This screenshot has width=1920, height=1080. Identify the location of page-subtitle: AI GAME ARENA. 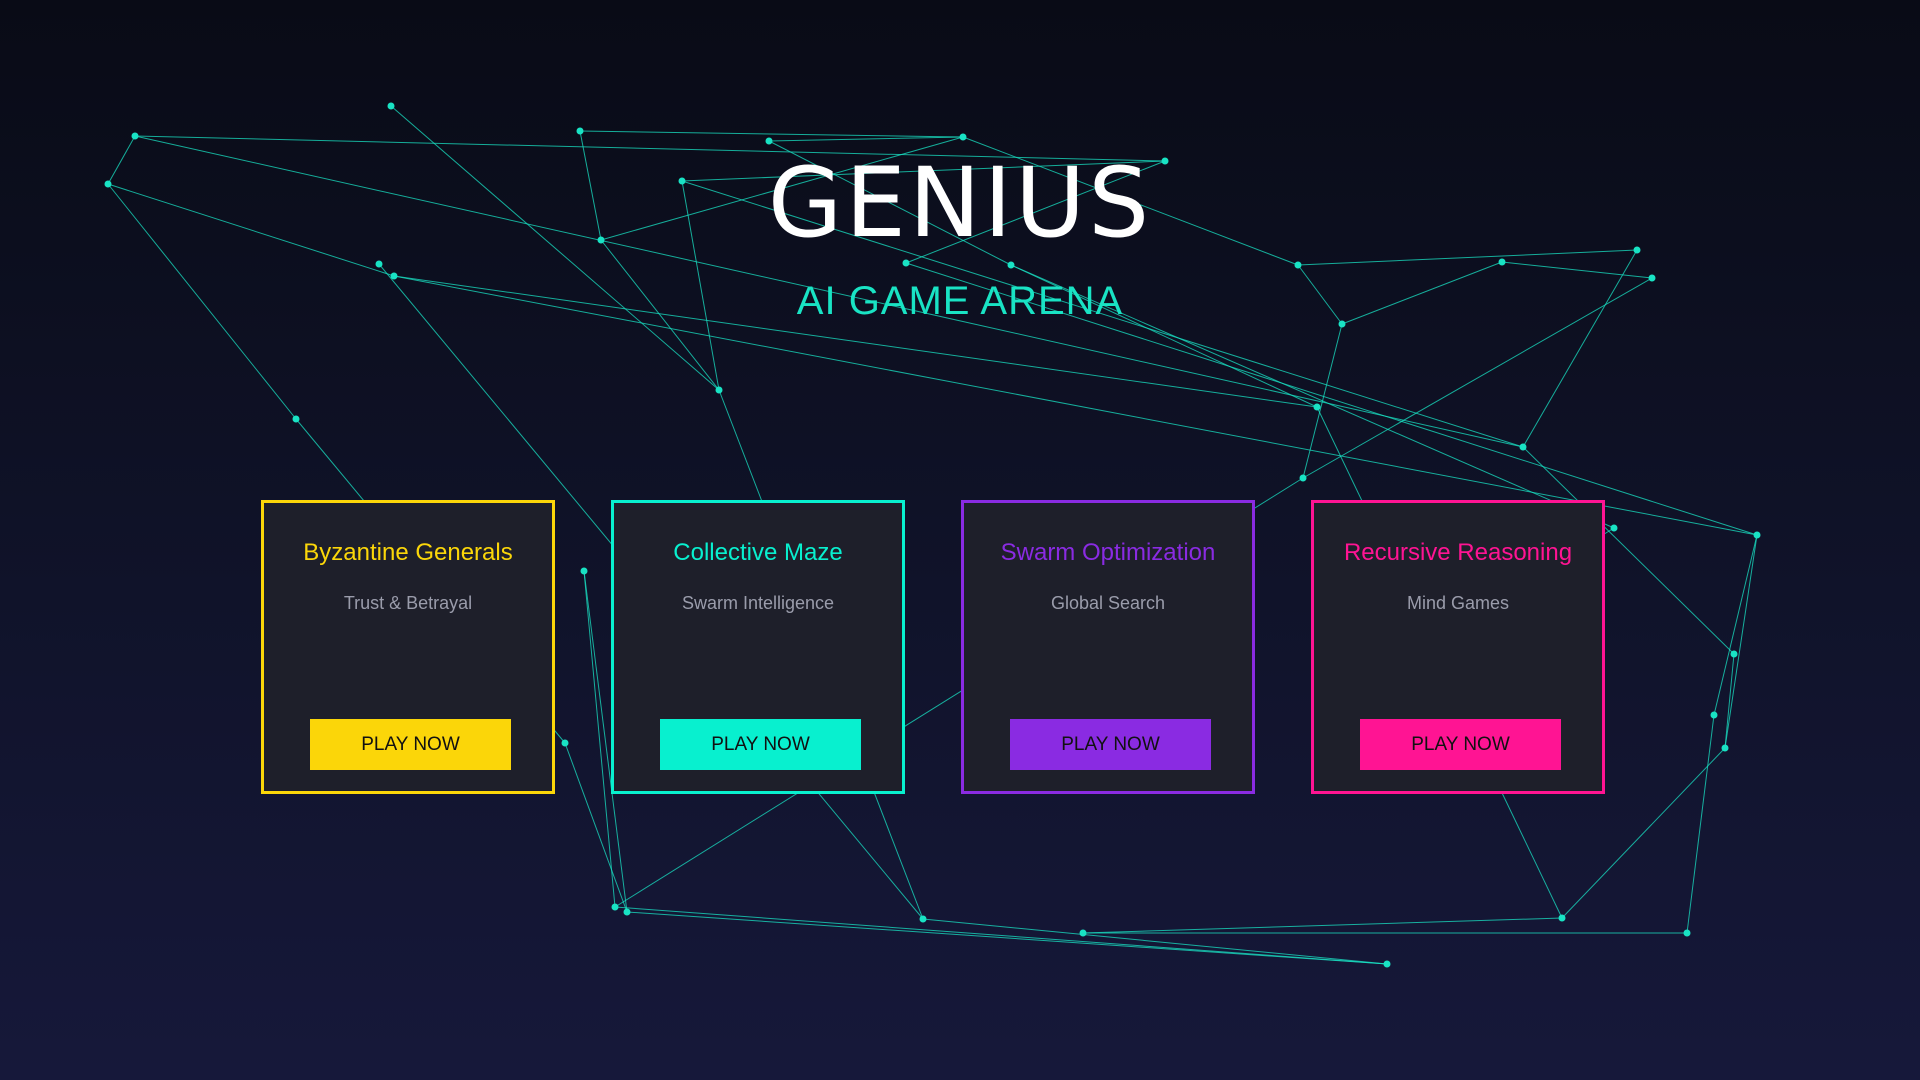
(960, 301).